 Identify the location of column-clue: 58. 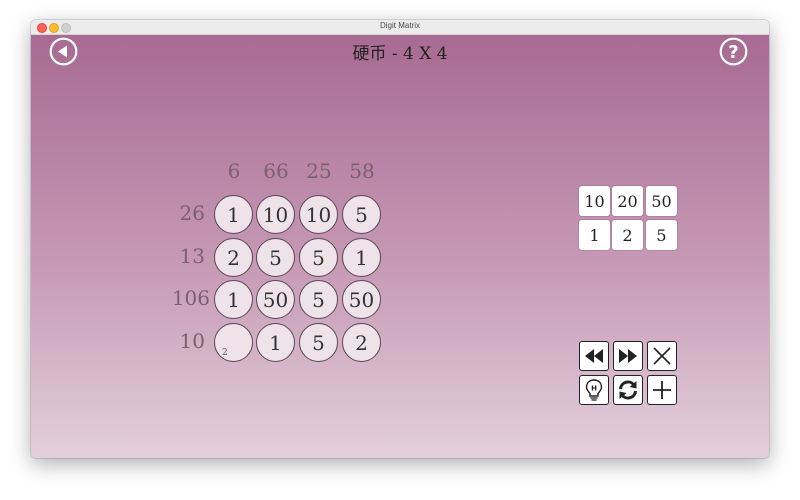
(362, 171).